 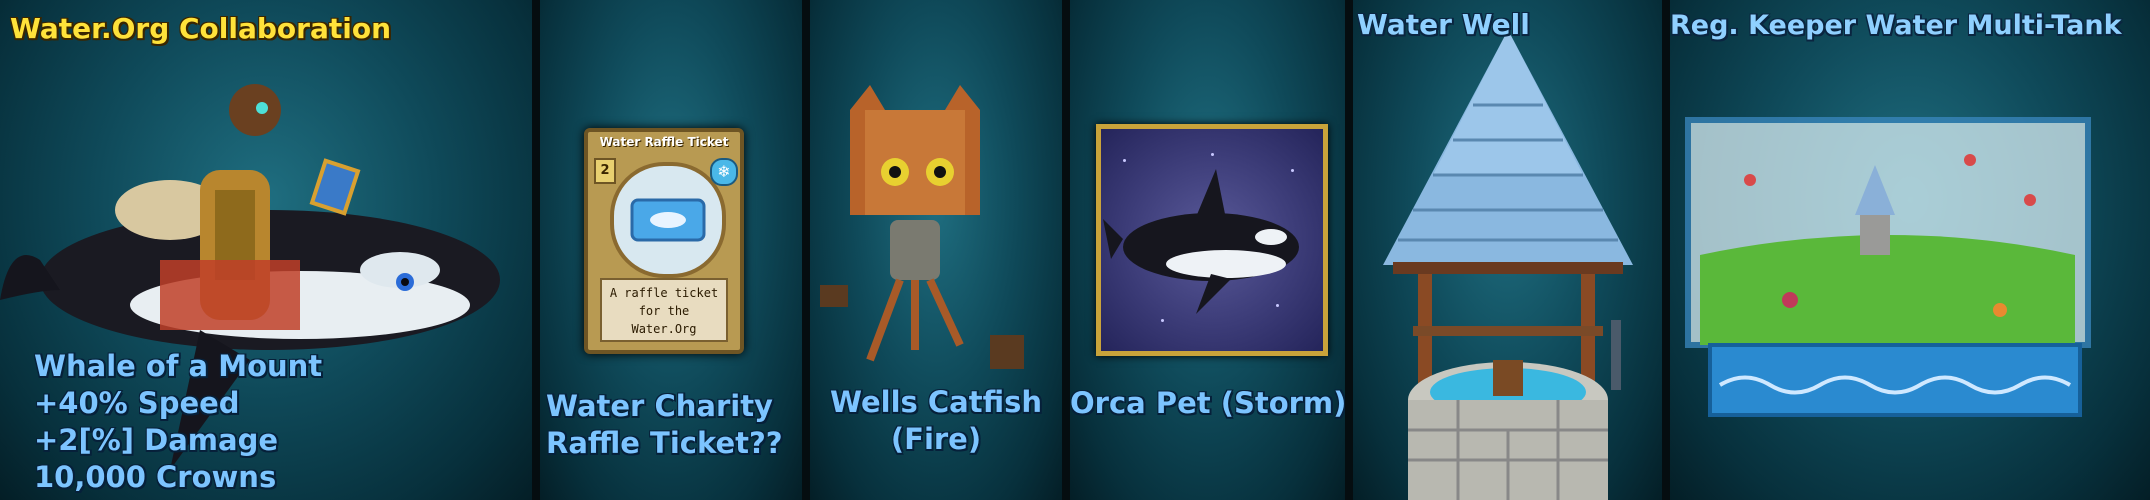 I want to click on caption-line: +40% Speed, so click(x=137, y=403).